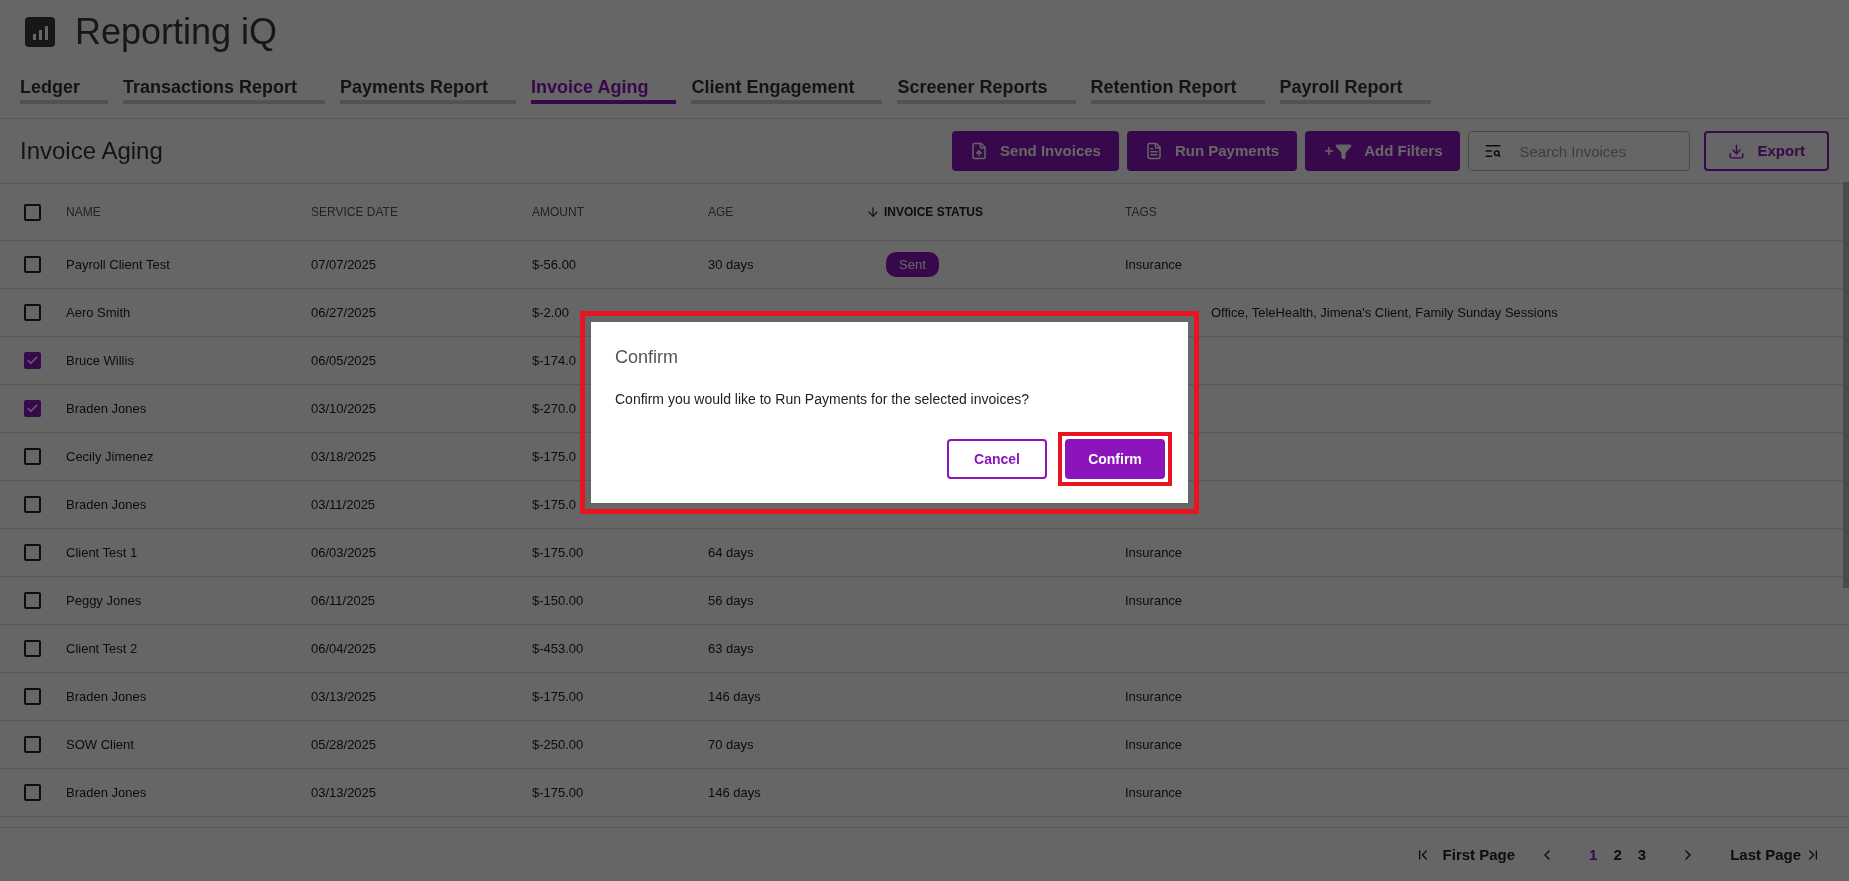 This screenshot has height=881, width=1849. I want to click on column-header: NAME, so click(83, 212).